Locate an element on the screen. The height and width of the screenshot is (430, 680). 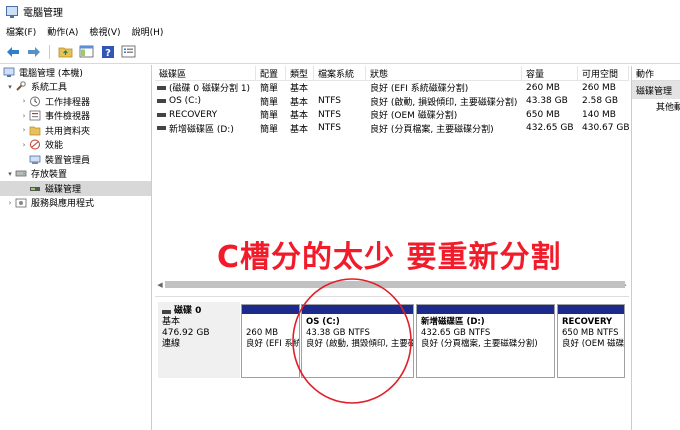
disk-icon is located at coordinates (166, 311).